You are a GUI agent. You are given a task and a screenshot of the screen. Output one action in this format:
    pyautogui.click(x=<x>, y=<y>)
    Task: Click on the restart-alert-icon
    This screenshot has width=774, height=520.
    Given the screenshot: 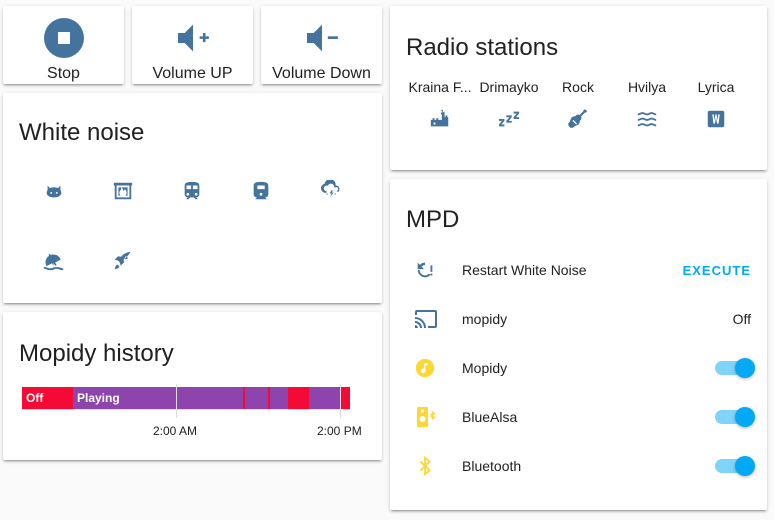 What is the action you would take?
    pyautogui.click(x=426, y=270)
    